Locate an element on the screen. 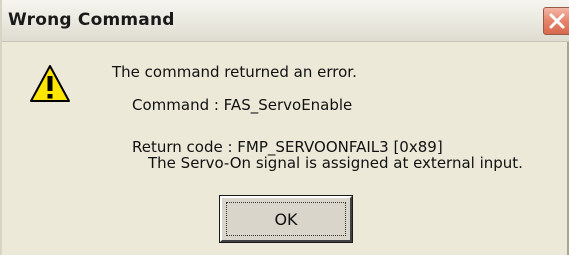  focus-rectangle is located at coordinates (286, 219).